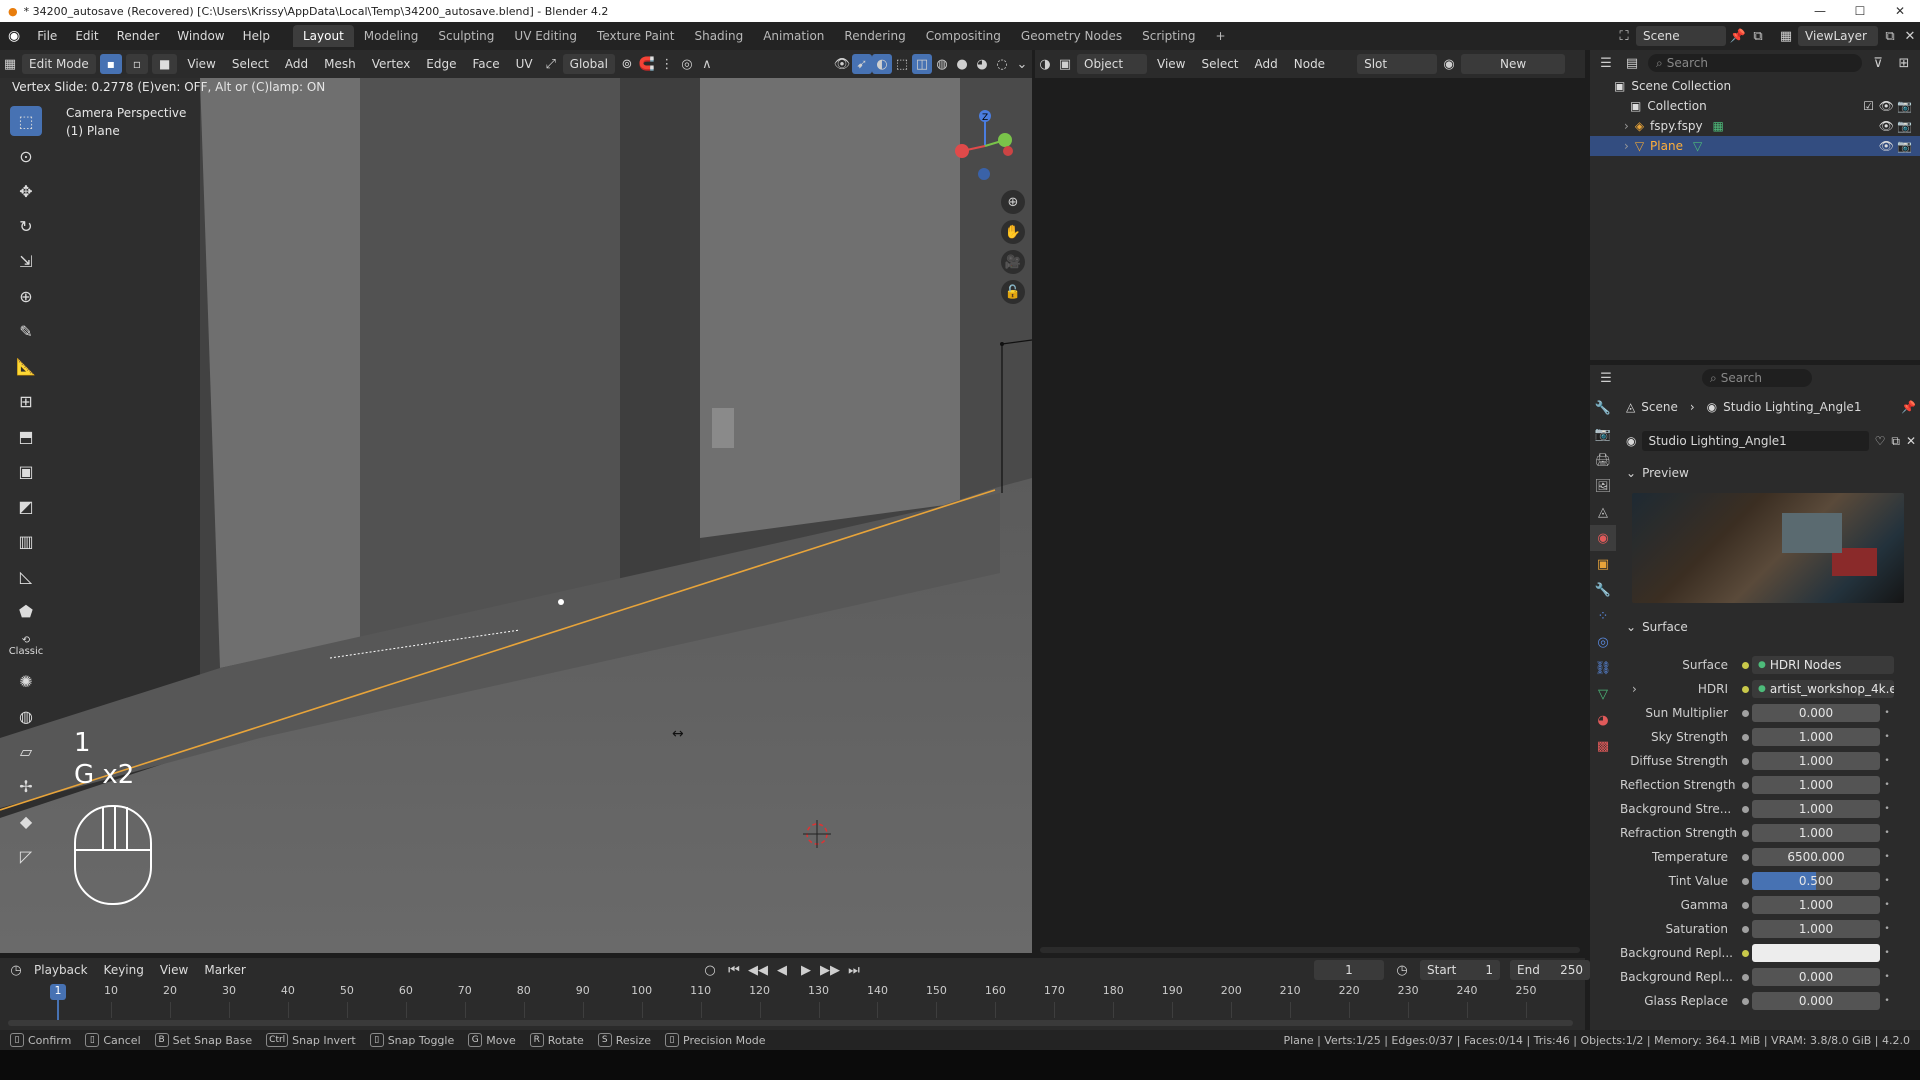 This screenshot has width=1920, height=1080. Describe the element at coordinates (1603, 694) in the screenshot. I see `data-tab-icon: ▽` at that location.